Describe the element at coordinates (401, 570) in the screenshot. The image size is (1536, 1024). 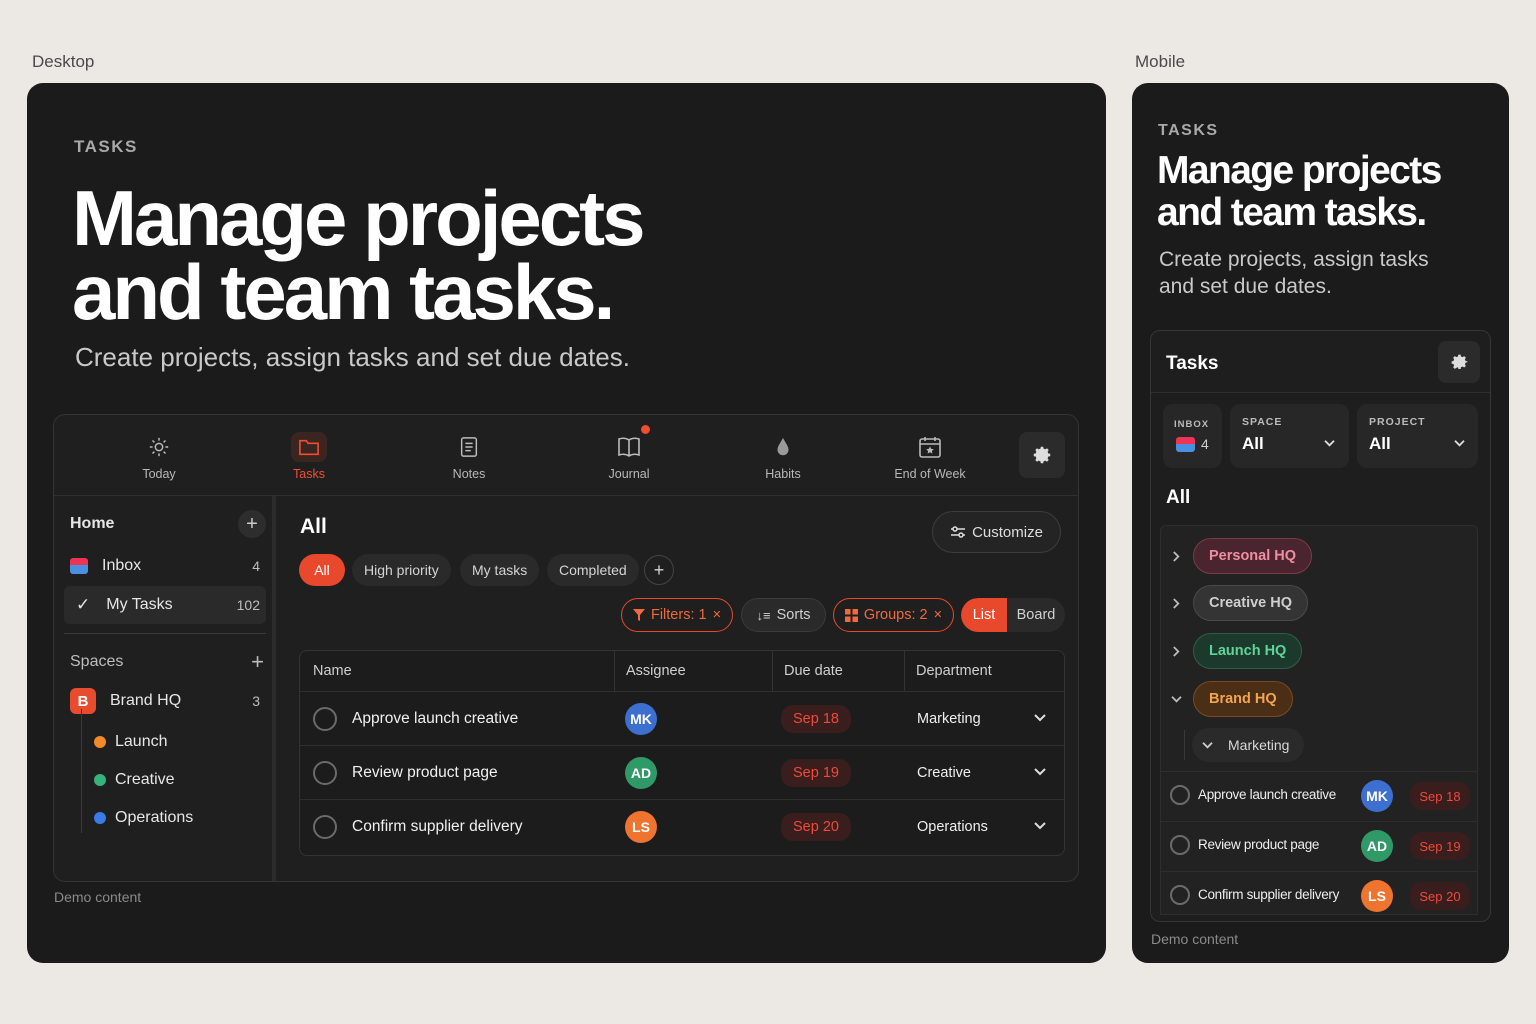
I see `chip-high-priority: High priority` at that location.